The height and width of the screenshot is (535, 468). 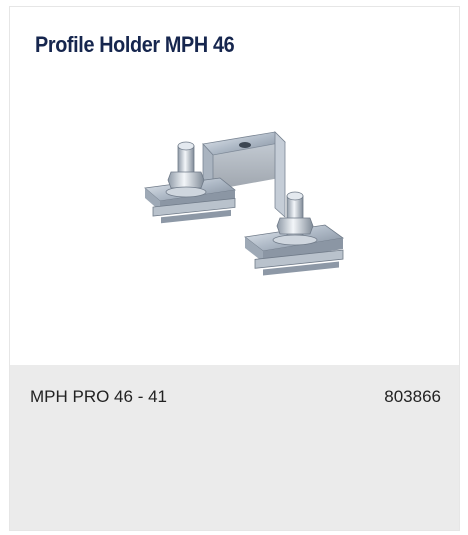 What do you see at coordinates (412, 396) in the screenshot?
I see `article-number: 803866` at bounding box center [412, 396].